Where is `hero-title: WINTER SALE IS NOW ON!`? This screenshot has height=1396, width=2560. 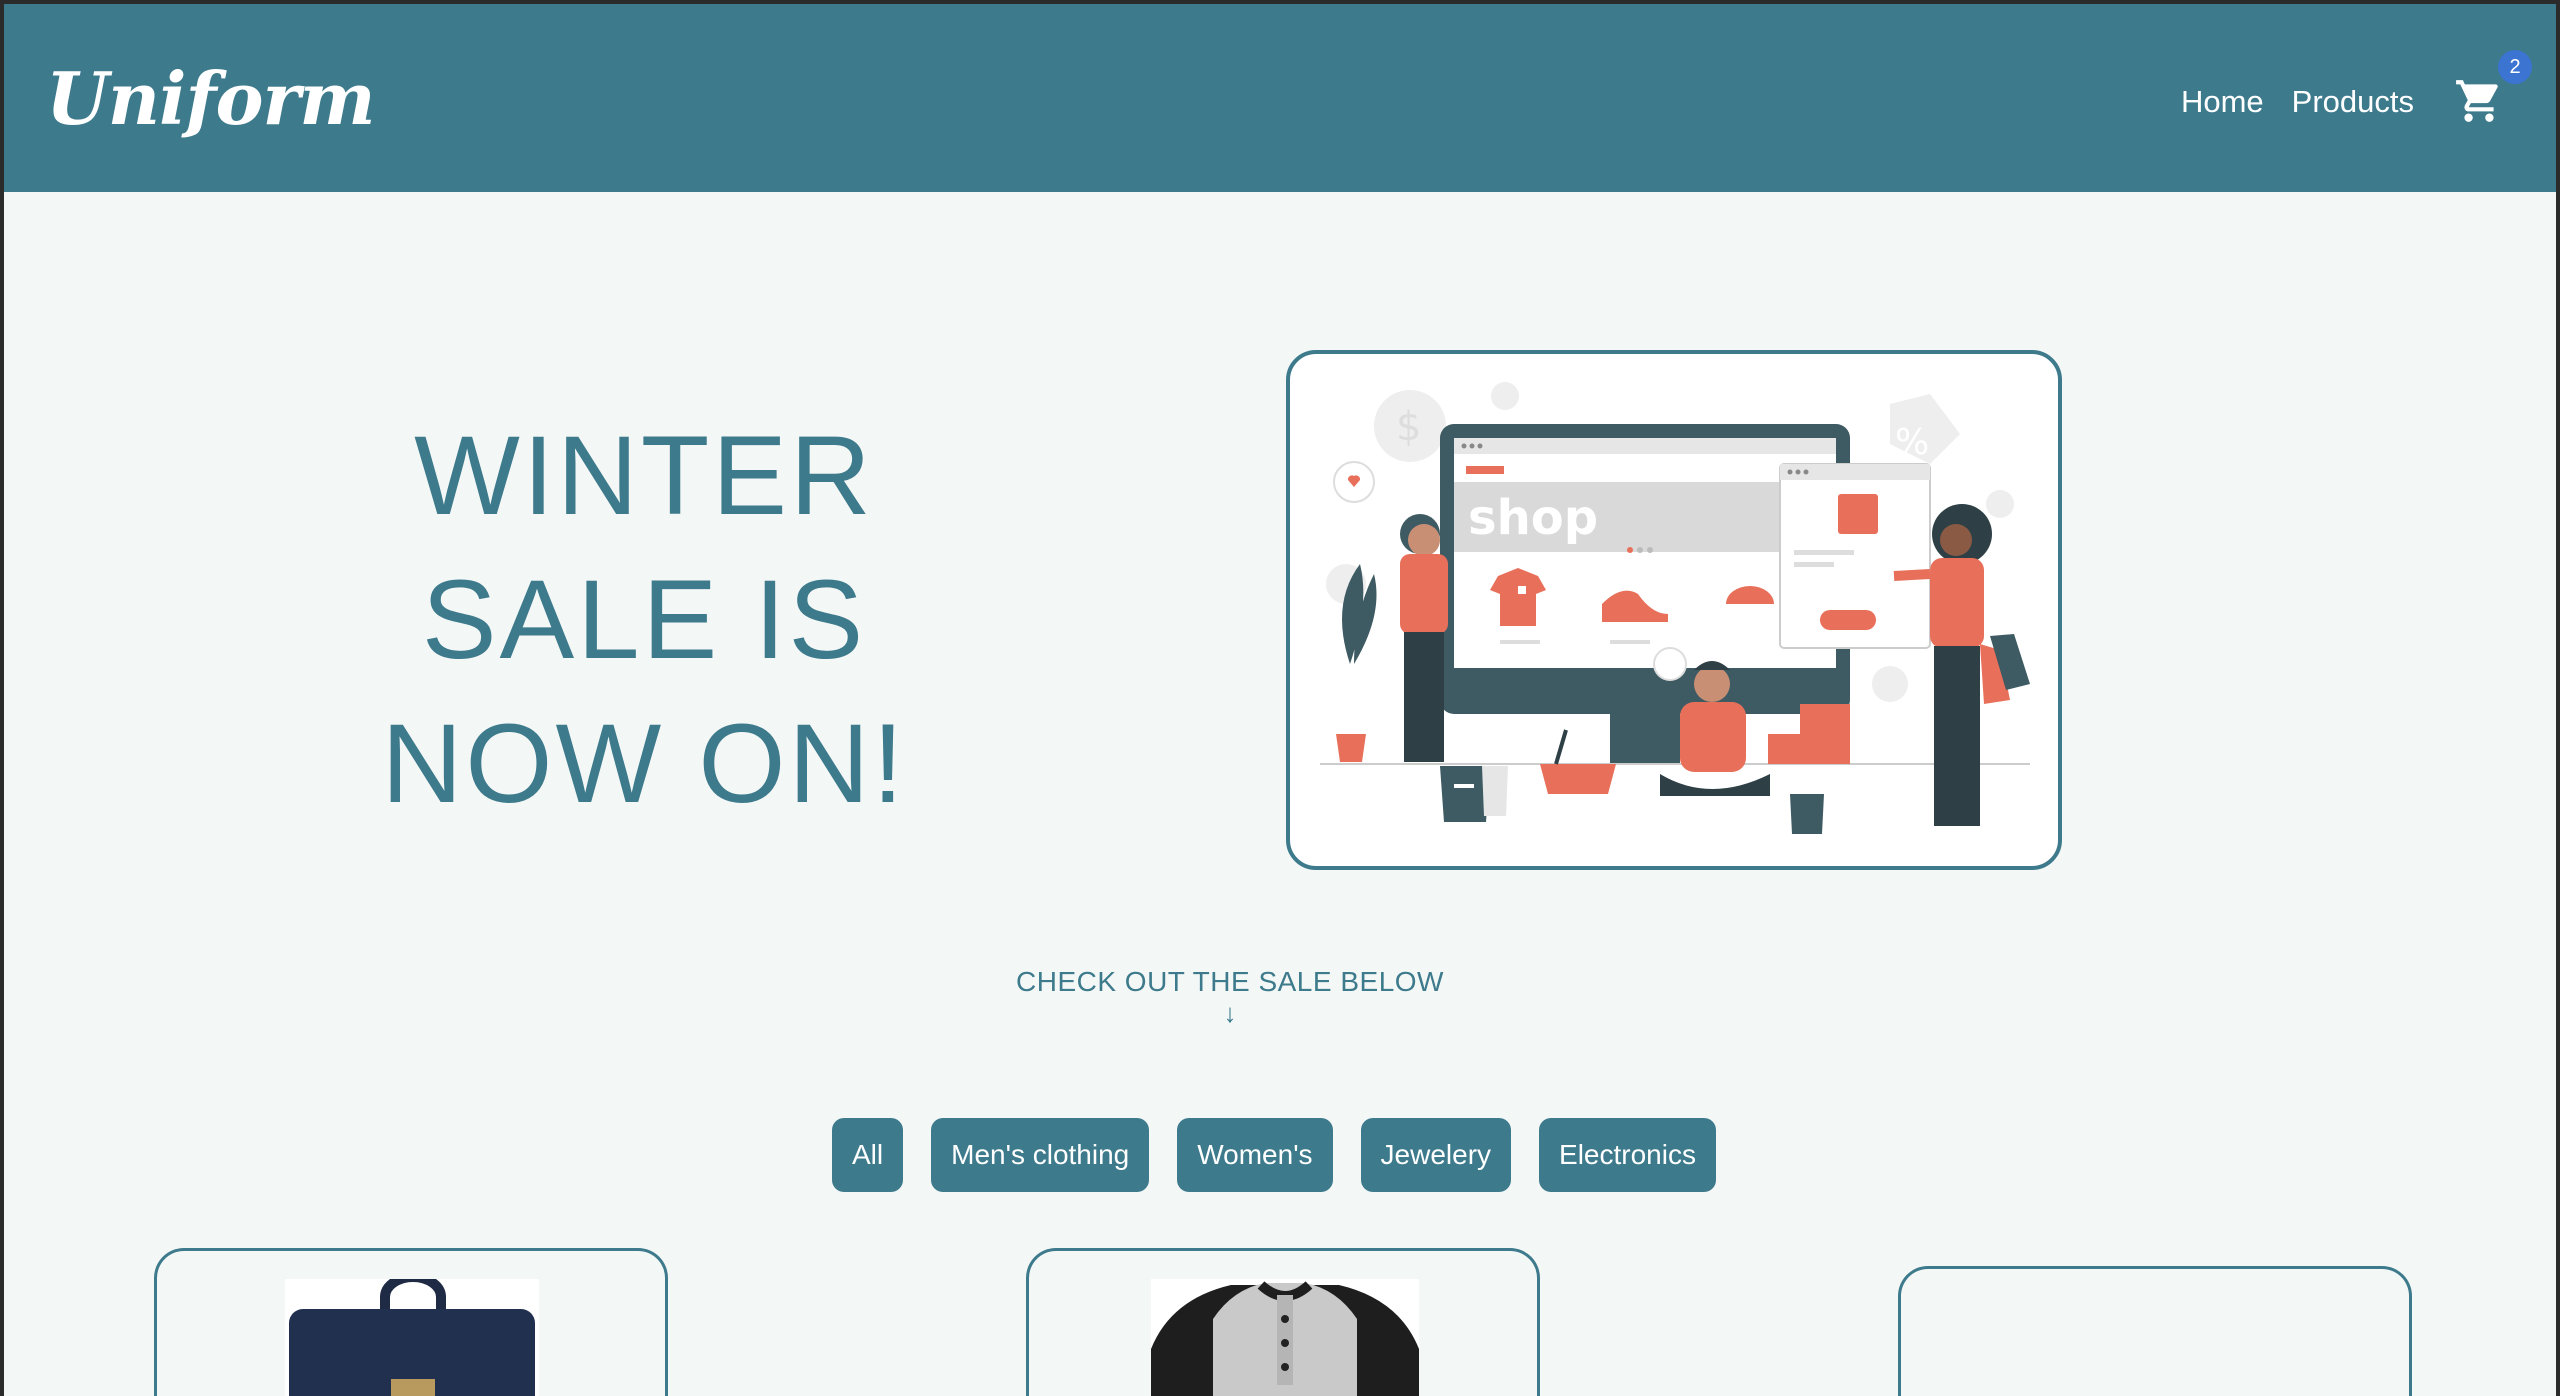 hero-title: WINTER SALE IS NOW ON! is located at coordinates (644, 620).